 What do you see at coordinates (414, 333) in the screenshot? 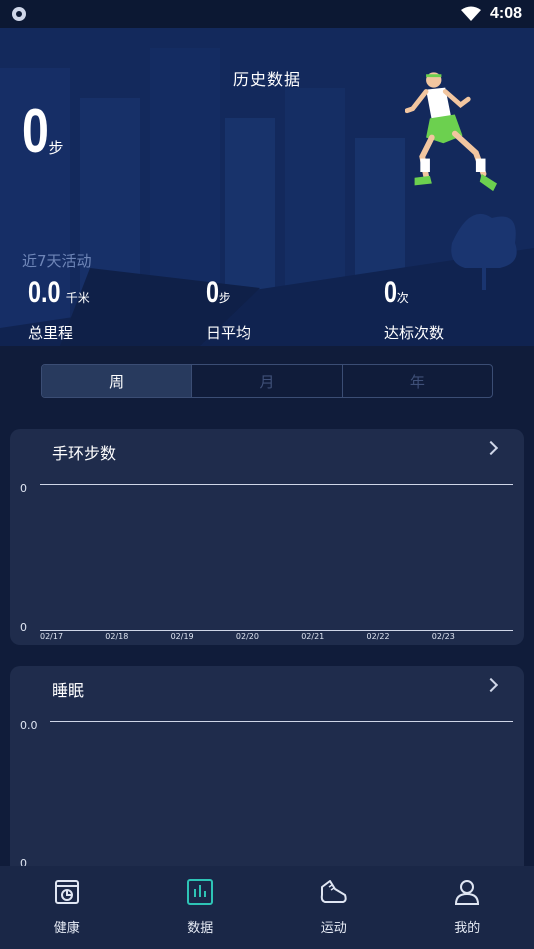
I see `stat-label: 达标次数` at bounding box center [414, 333].